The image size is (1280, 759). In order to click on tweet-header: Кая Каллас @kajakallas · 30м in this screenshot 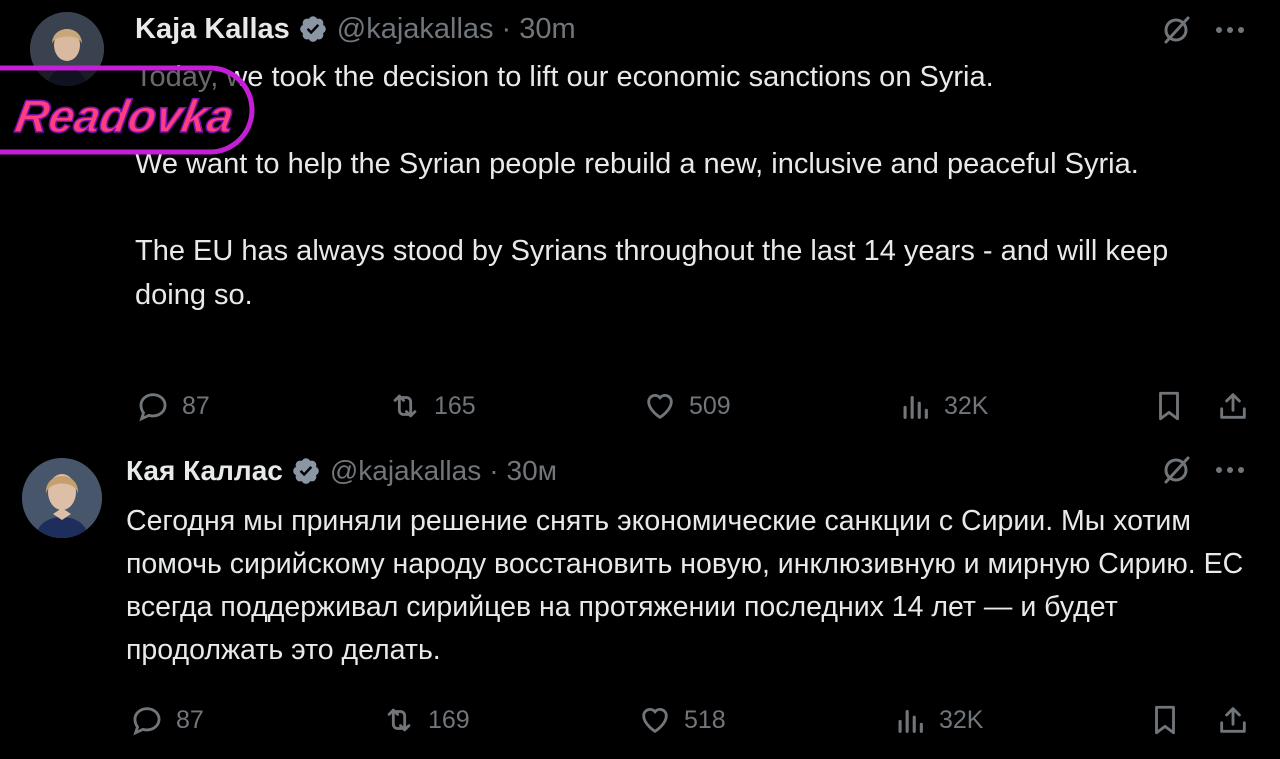, I will do `click(341, 471)`.